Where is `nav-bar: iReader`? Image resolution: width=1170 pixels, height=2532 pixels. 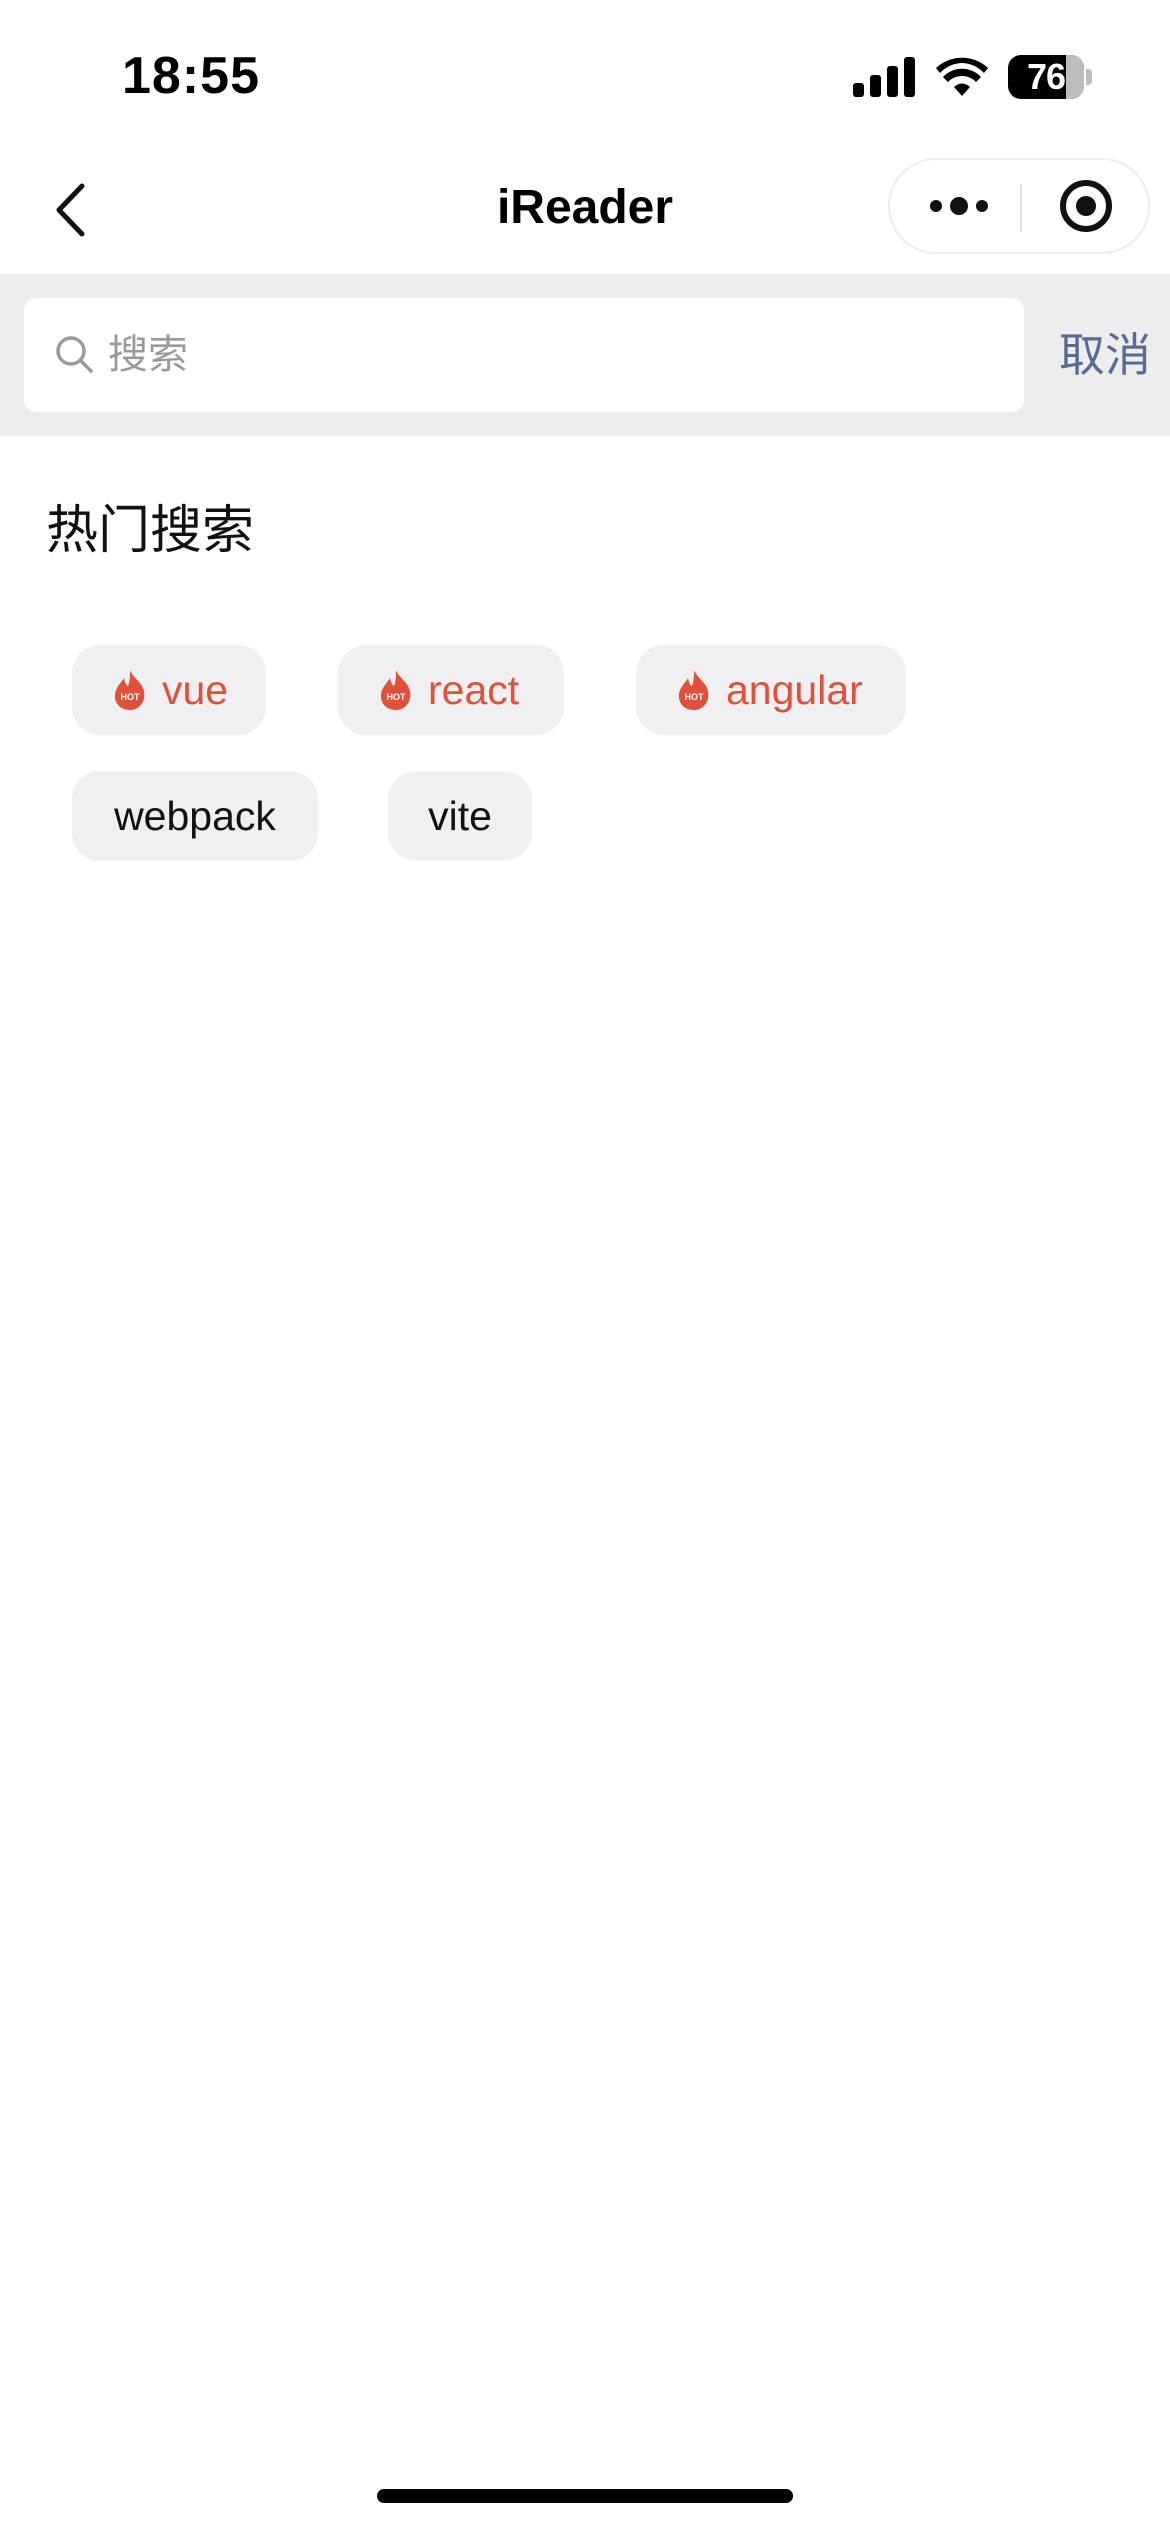
nav-bar: iReader is located at coordinates (585, 212).